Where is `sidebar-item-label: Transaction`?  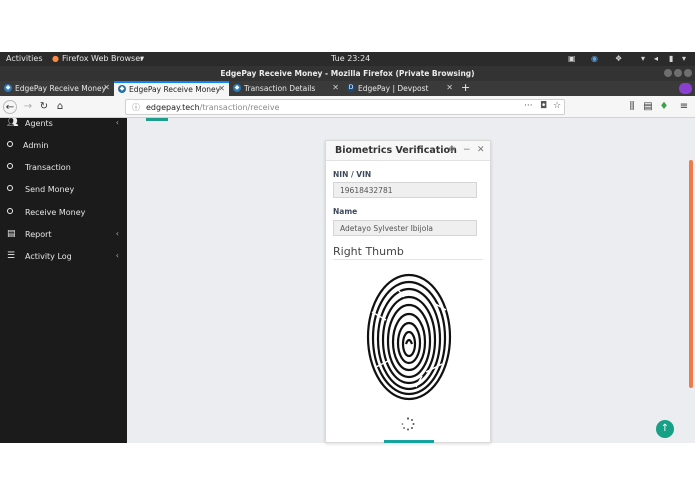 sidebar-item-label: Transaction is located at coordinates (48, 167).